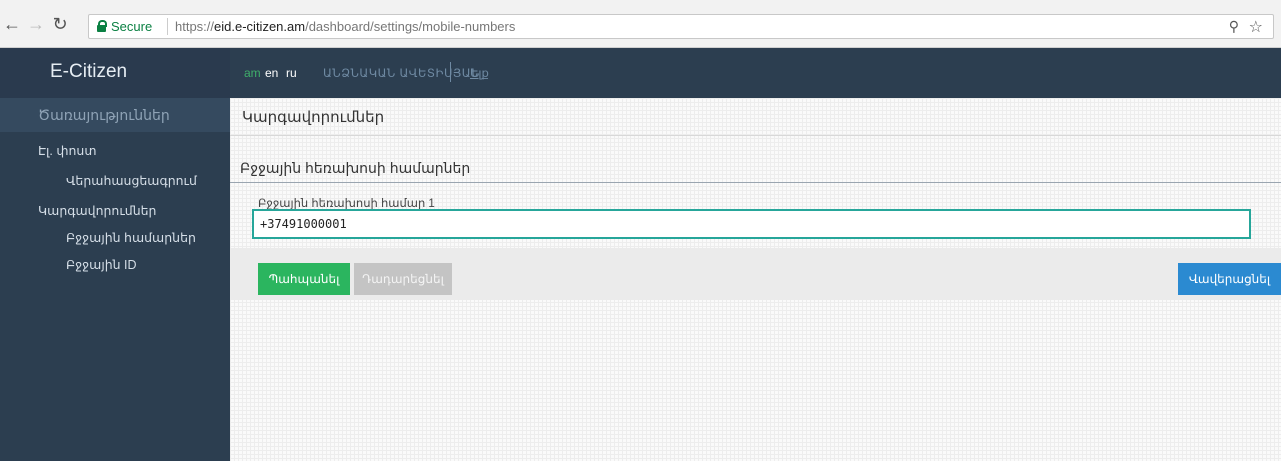  What do you see at coordinates (751, 224) in the screenshot?
I see `phone-number-input` at bounding box center [751, 224].